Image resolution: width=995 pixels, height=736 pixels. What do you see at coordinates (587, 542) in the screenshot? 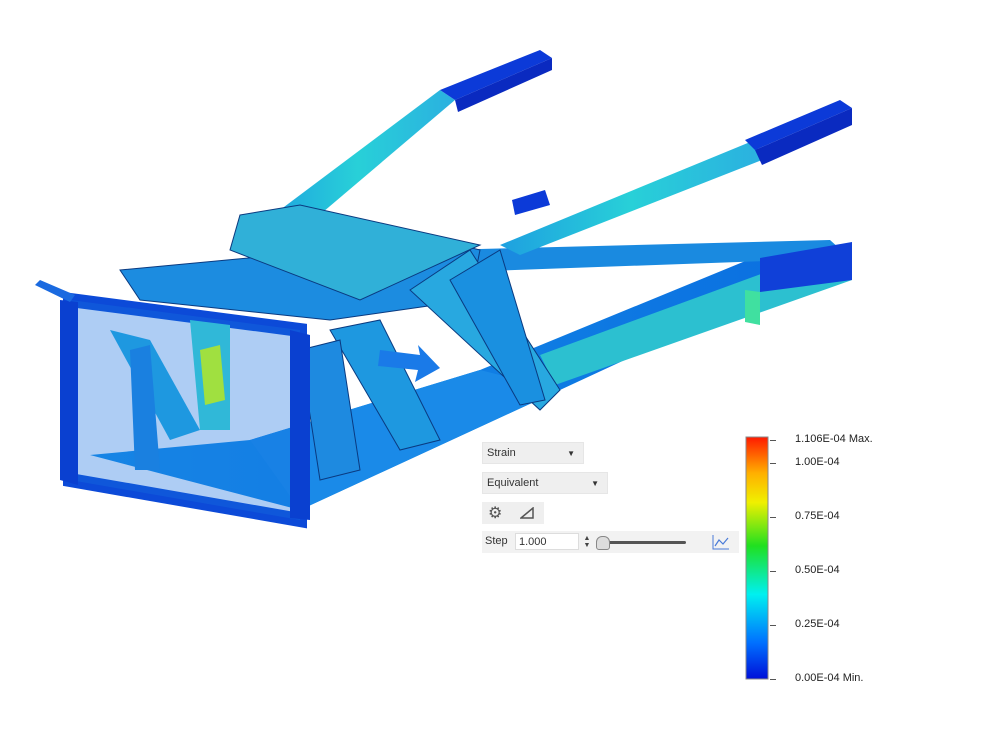
I see `step-spinner: ▲ ▼` at bounding box center [587, 542].